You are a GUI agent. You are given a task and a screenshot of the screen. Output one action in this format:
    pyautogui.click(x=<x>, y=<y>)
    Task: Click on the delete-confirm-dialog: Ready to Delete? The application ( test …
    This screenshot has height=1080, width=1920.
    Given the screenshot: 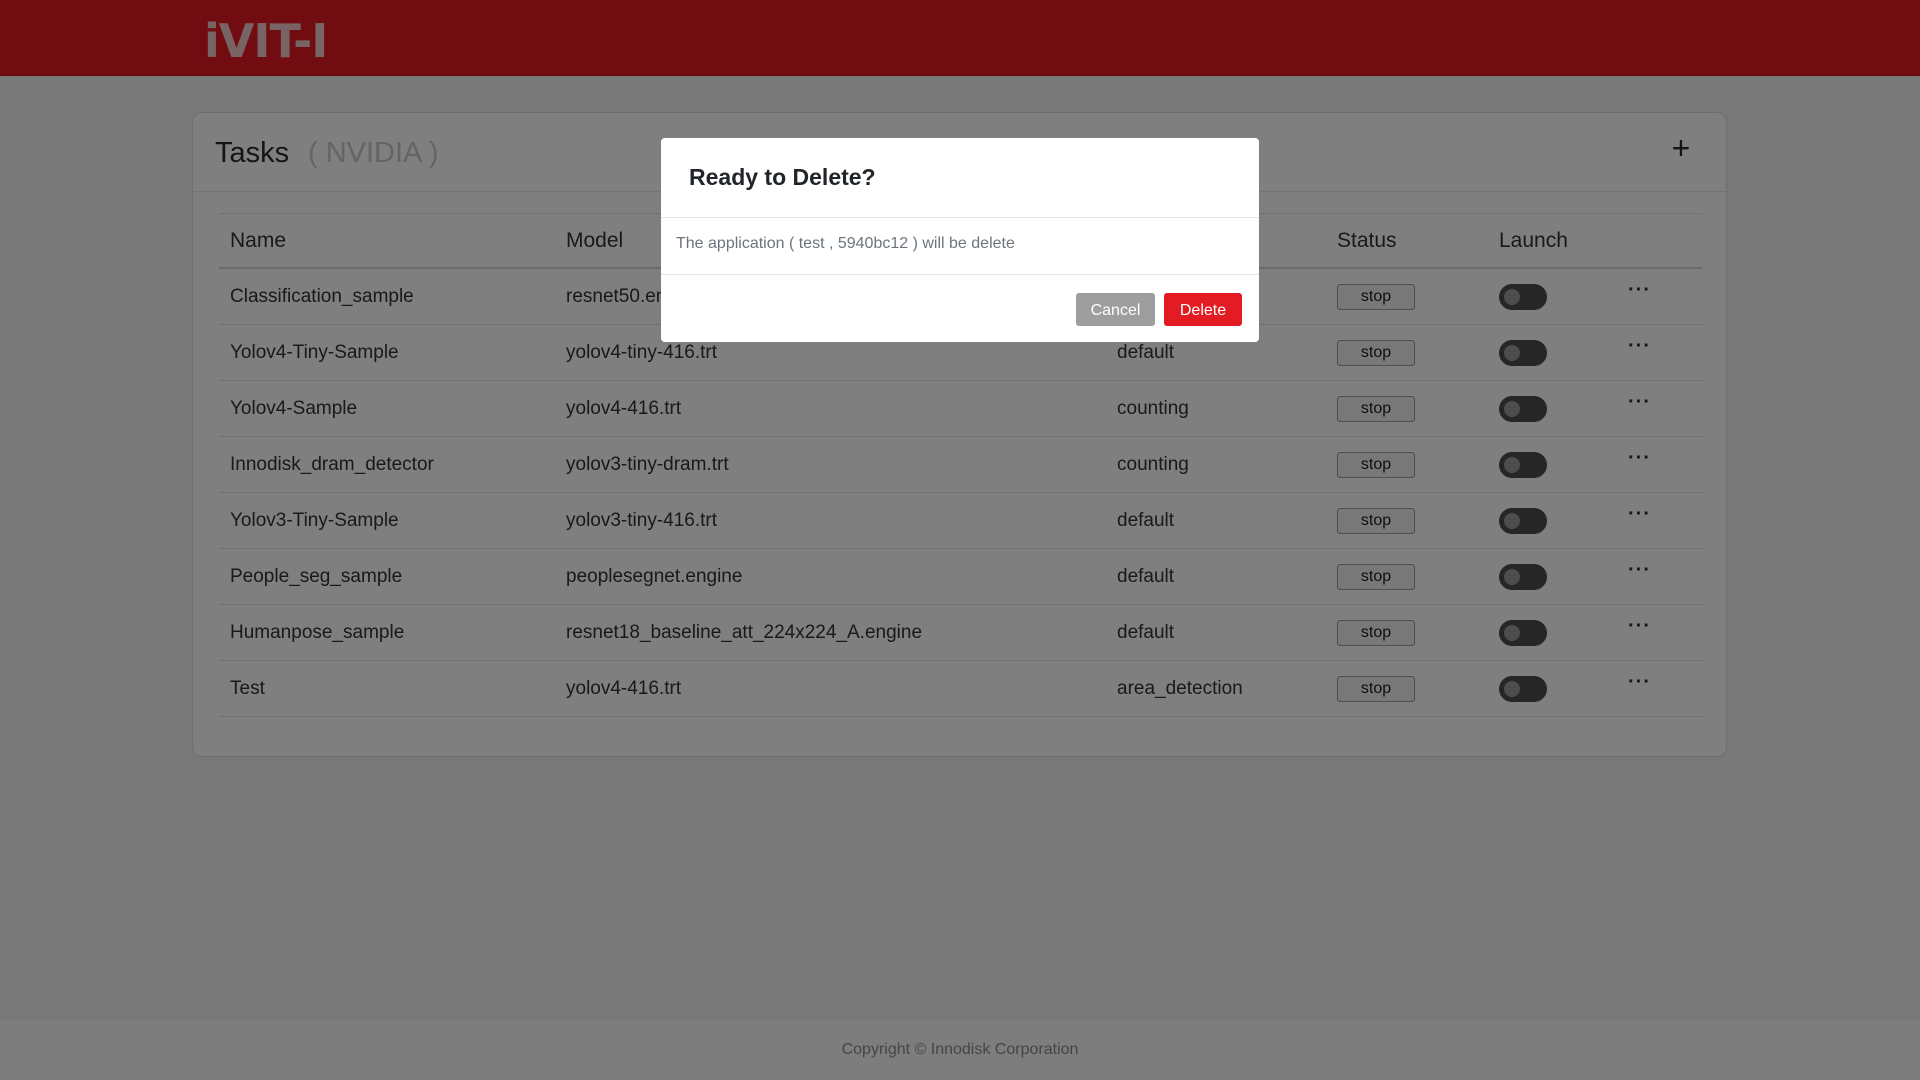 What is the action you would take?
    pyautogui.click(x=960, y=240)
    